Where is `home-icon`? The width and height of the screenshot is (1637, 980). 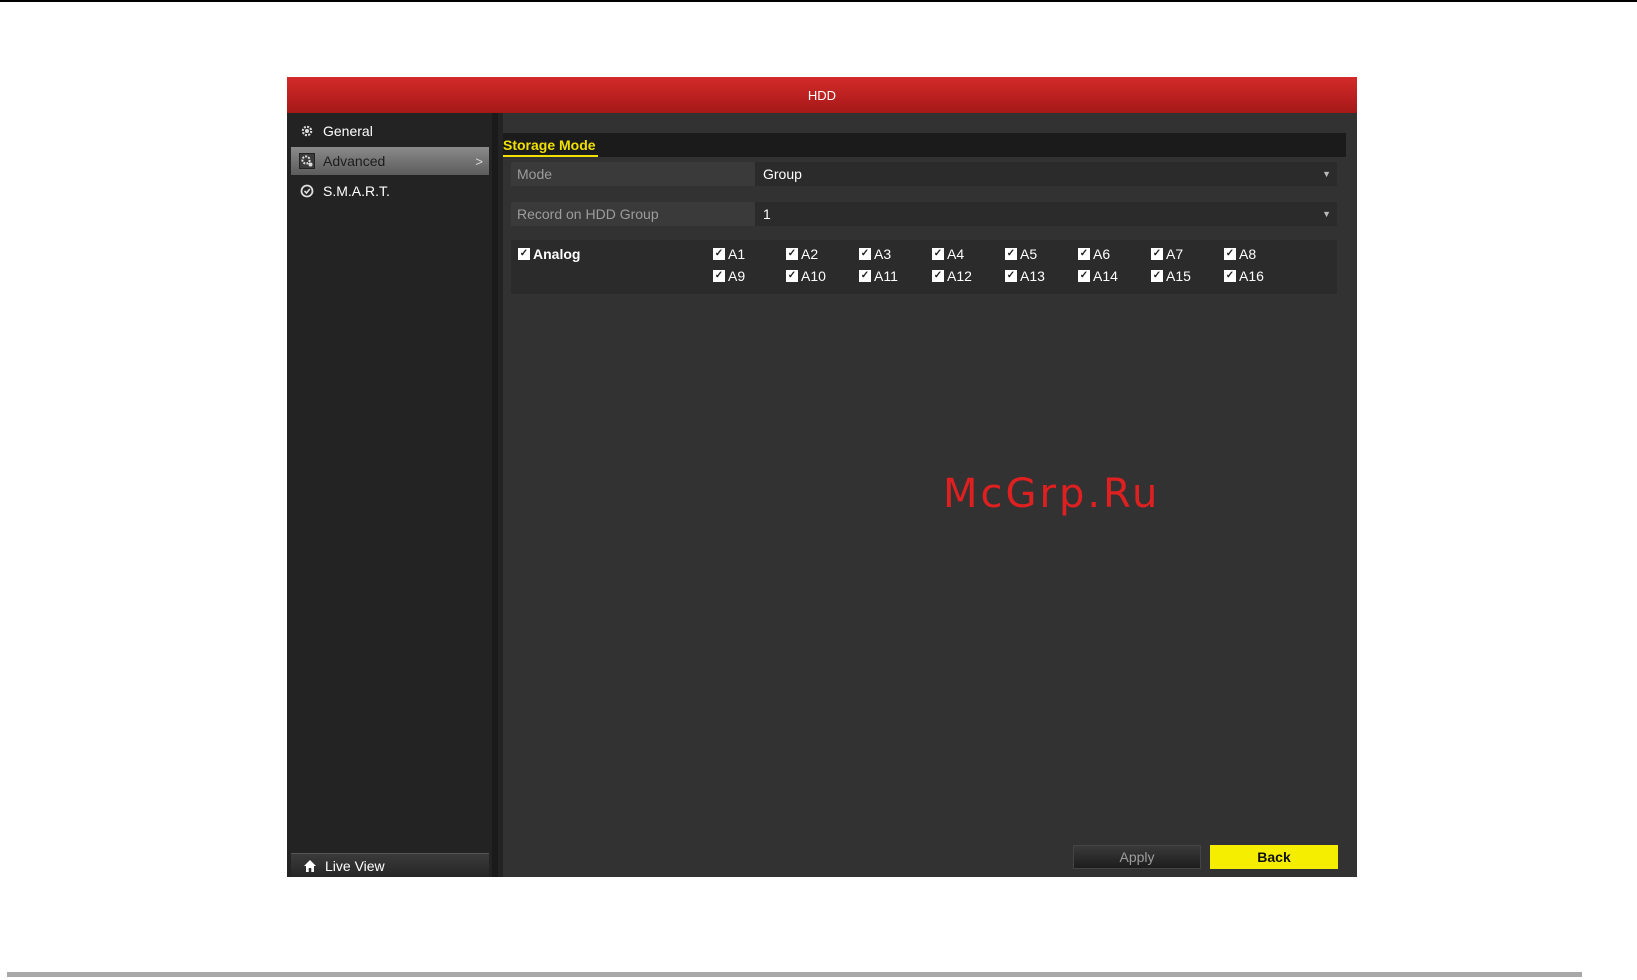
home-icon is located at coordinates (310, 866).